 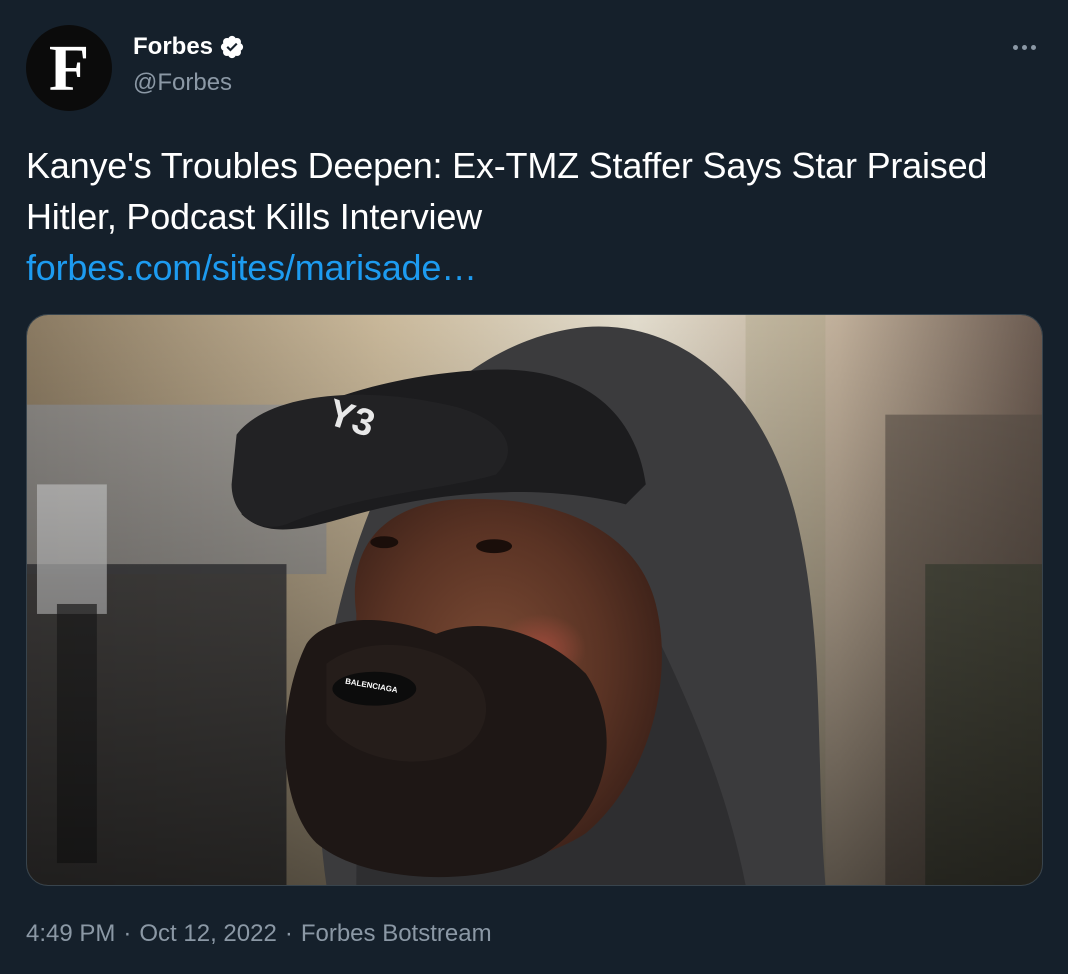 I want to click on forbes-logo: F, so click(x=69, y=68).